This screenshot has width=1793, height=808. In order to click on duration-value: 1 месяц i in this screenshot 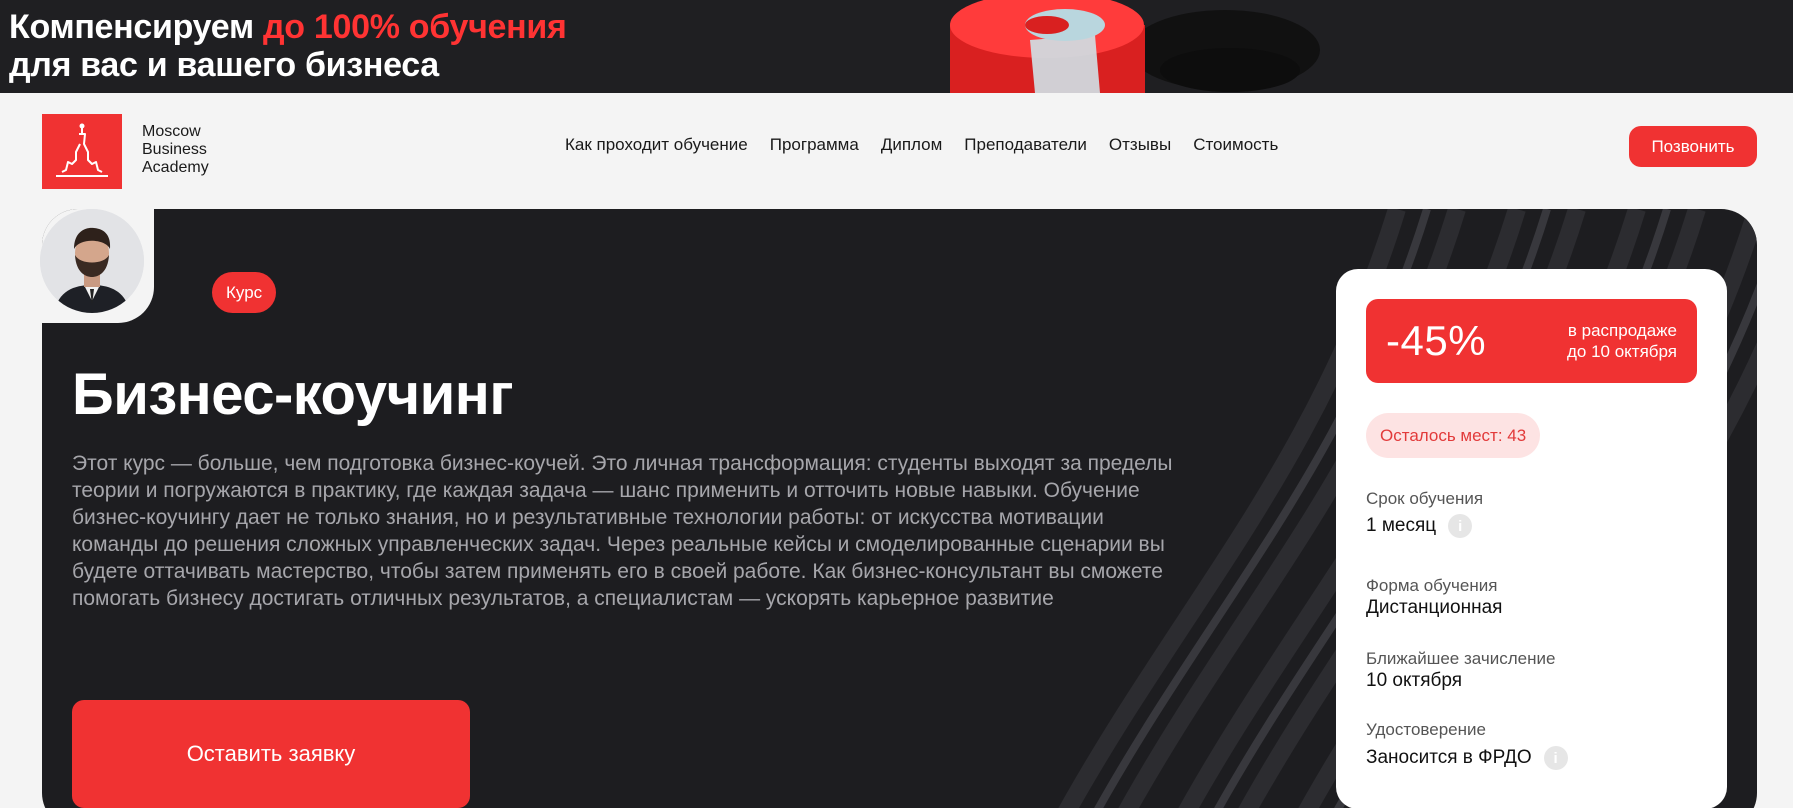, I will do `click(1419, 526)`.